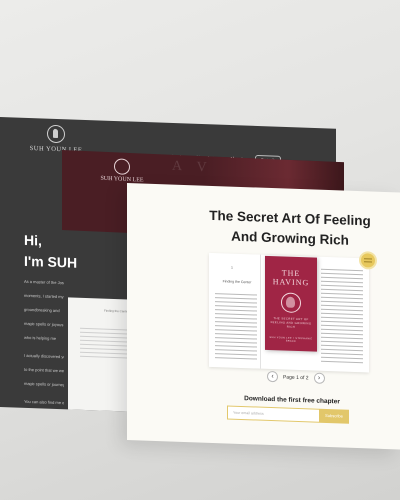 The width and height of the screenshot is (400, 500). What do you see at coordinates (192, 167) in the screenshot?
I see `watermark-text: A V` at bounding box center [192, 167].